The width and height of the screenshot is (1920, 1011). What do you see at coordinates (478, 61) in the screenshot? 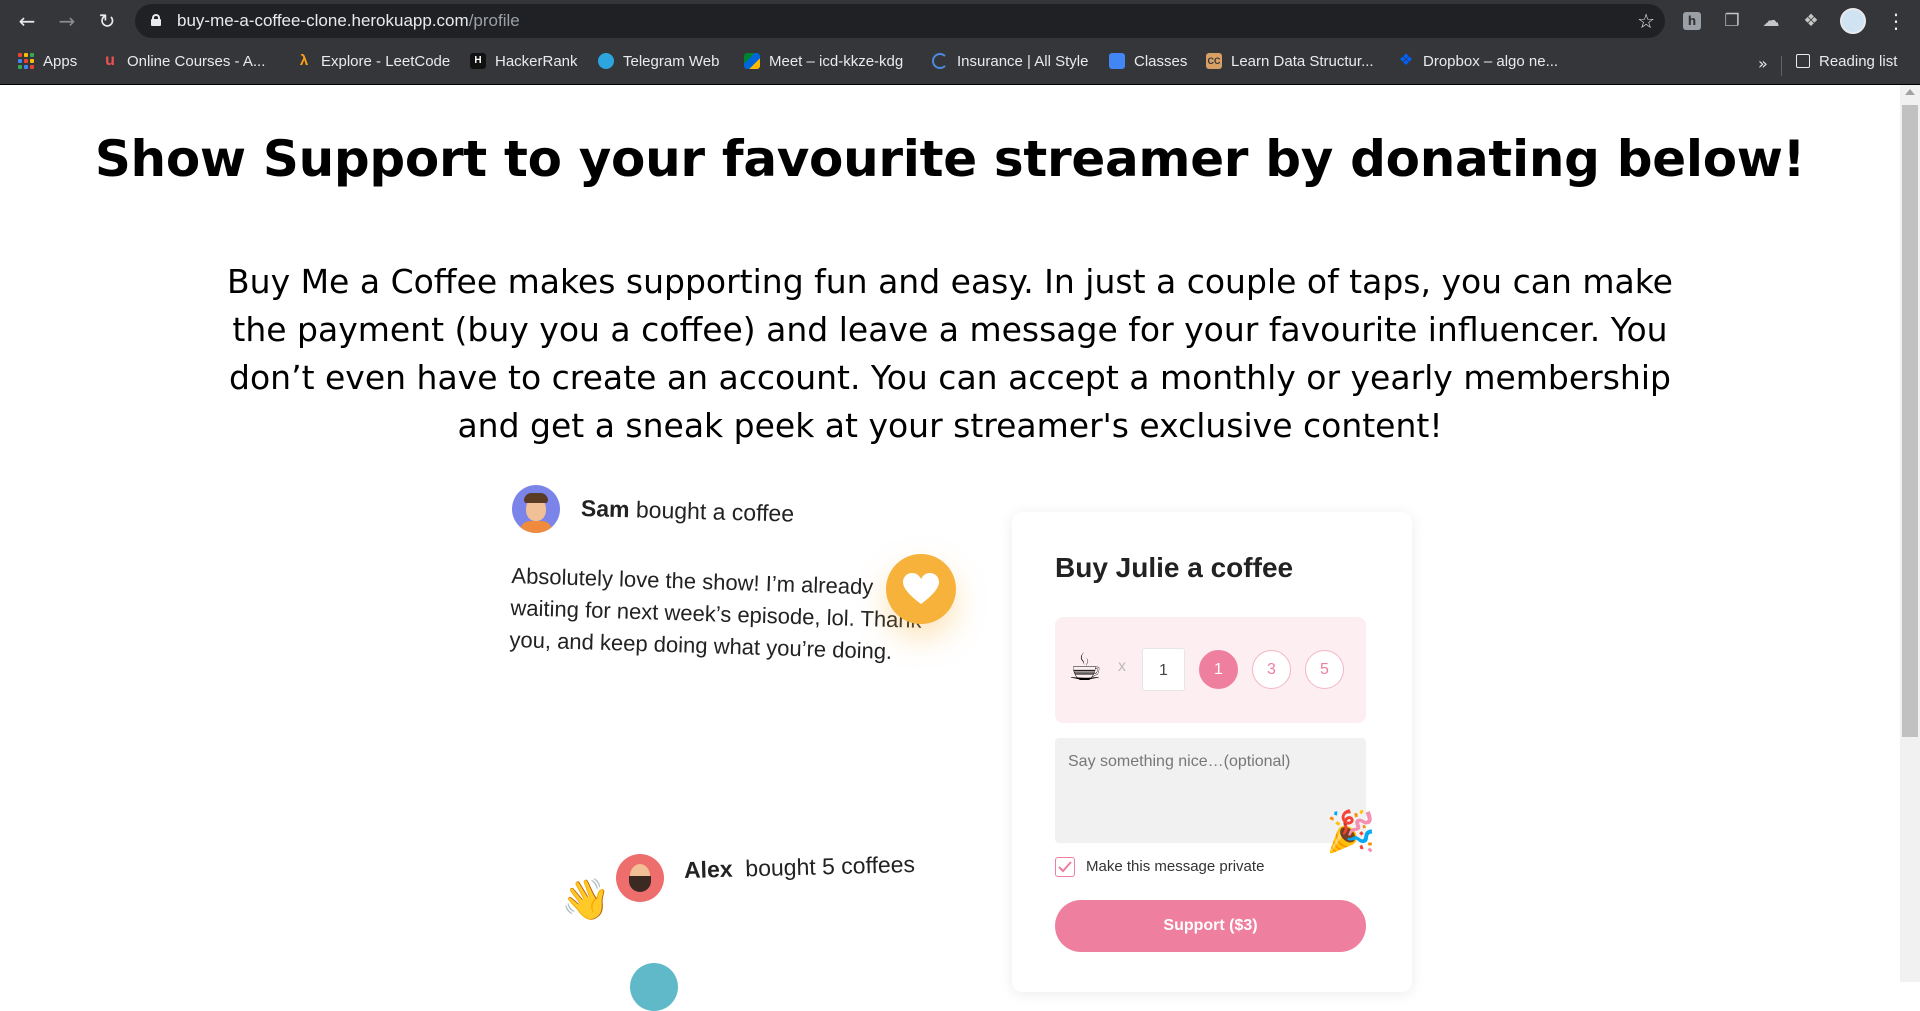
I see `hackerrank-icon: H` at bounding box center [478, 61].